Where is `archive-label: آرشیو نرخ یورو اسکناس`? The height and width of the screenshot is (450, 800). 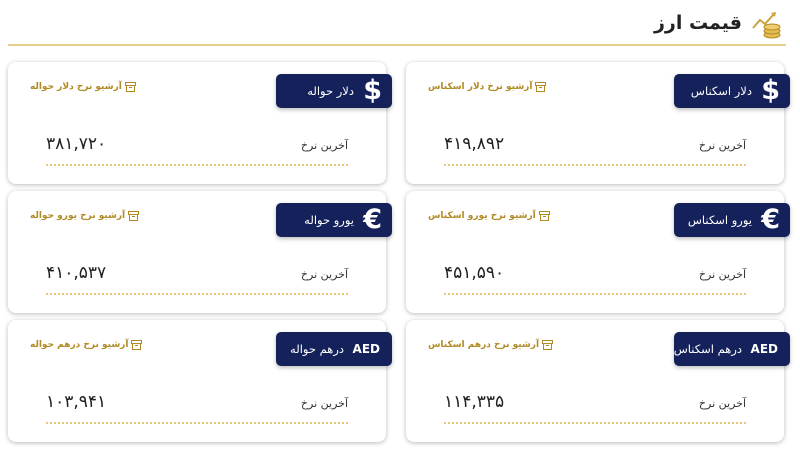 archive-label: آرشیو نرخ یورو اسکناس is located at coordinates (482, 216).